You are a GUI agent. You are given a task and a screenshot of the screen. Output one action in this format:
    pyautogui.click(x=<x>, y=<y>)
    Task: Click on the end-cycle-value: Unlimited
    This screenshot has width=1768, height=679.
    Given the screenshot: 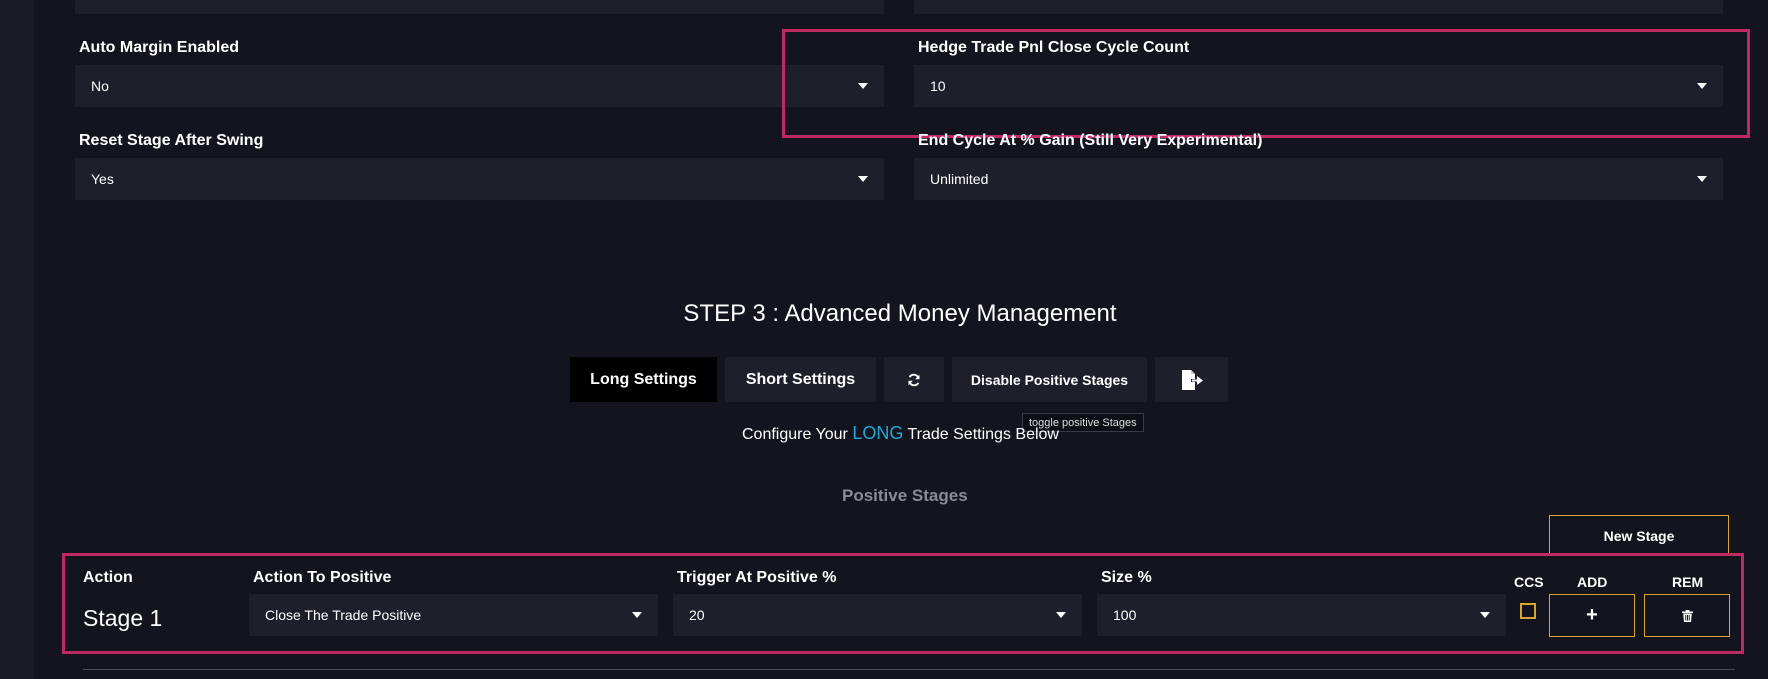 What is the action you would take?
    pyautogui.click(x=959, y=179)
    